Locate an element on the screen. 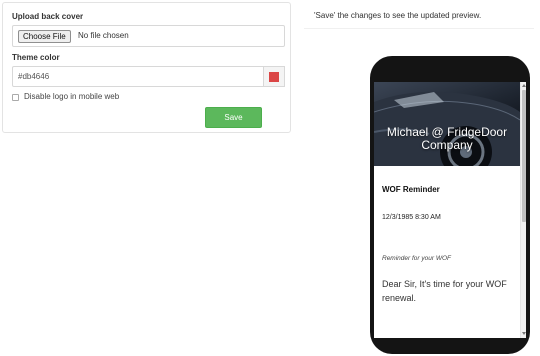 The width and height of the screenshot is (540, 356). cover-image: Michael @ FridgeDoor Company is located at coordinates (447, 124).